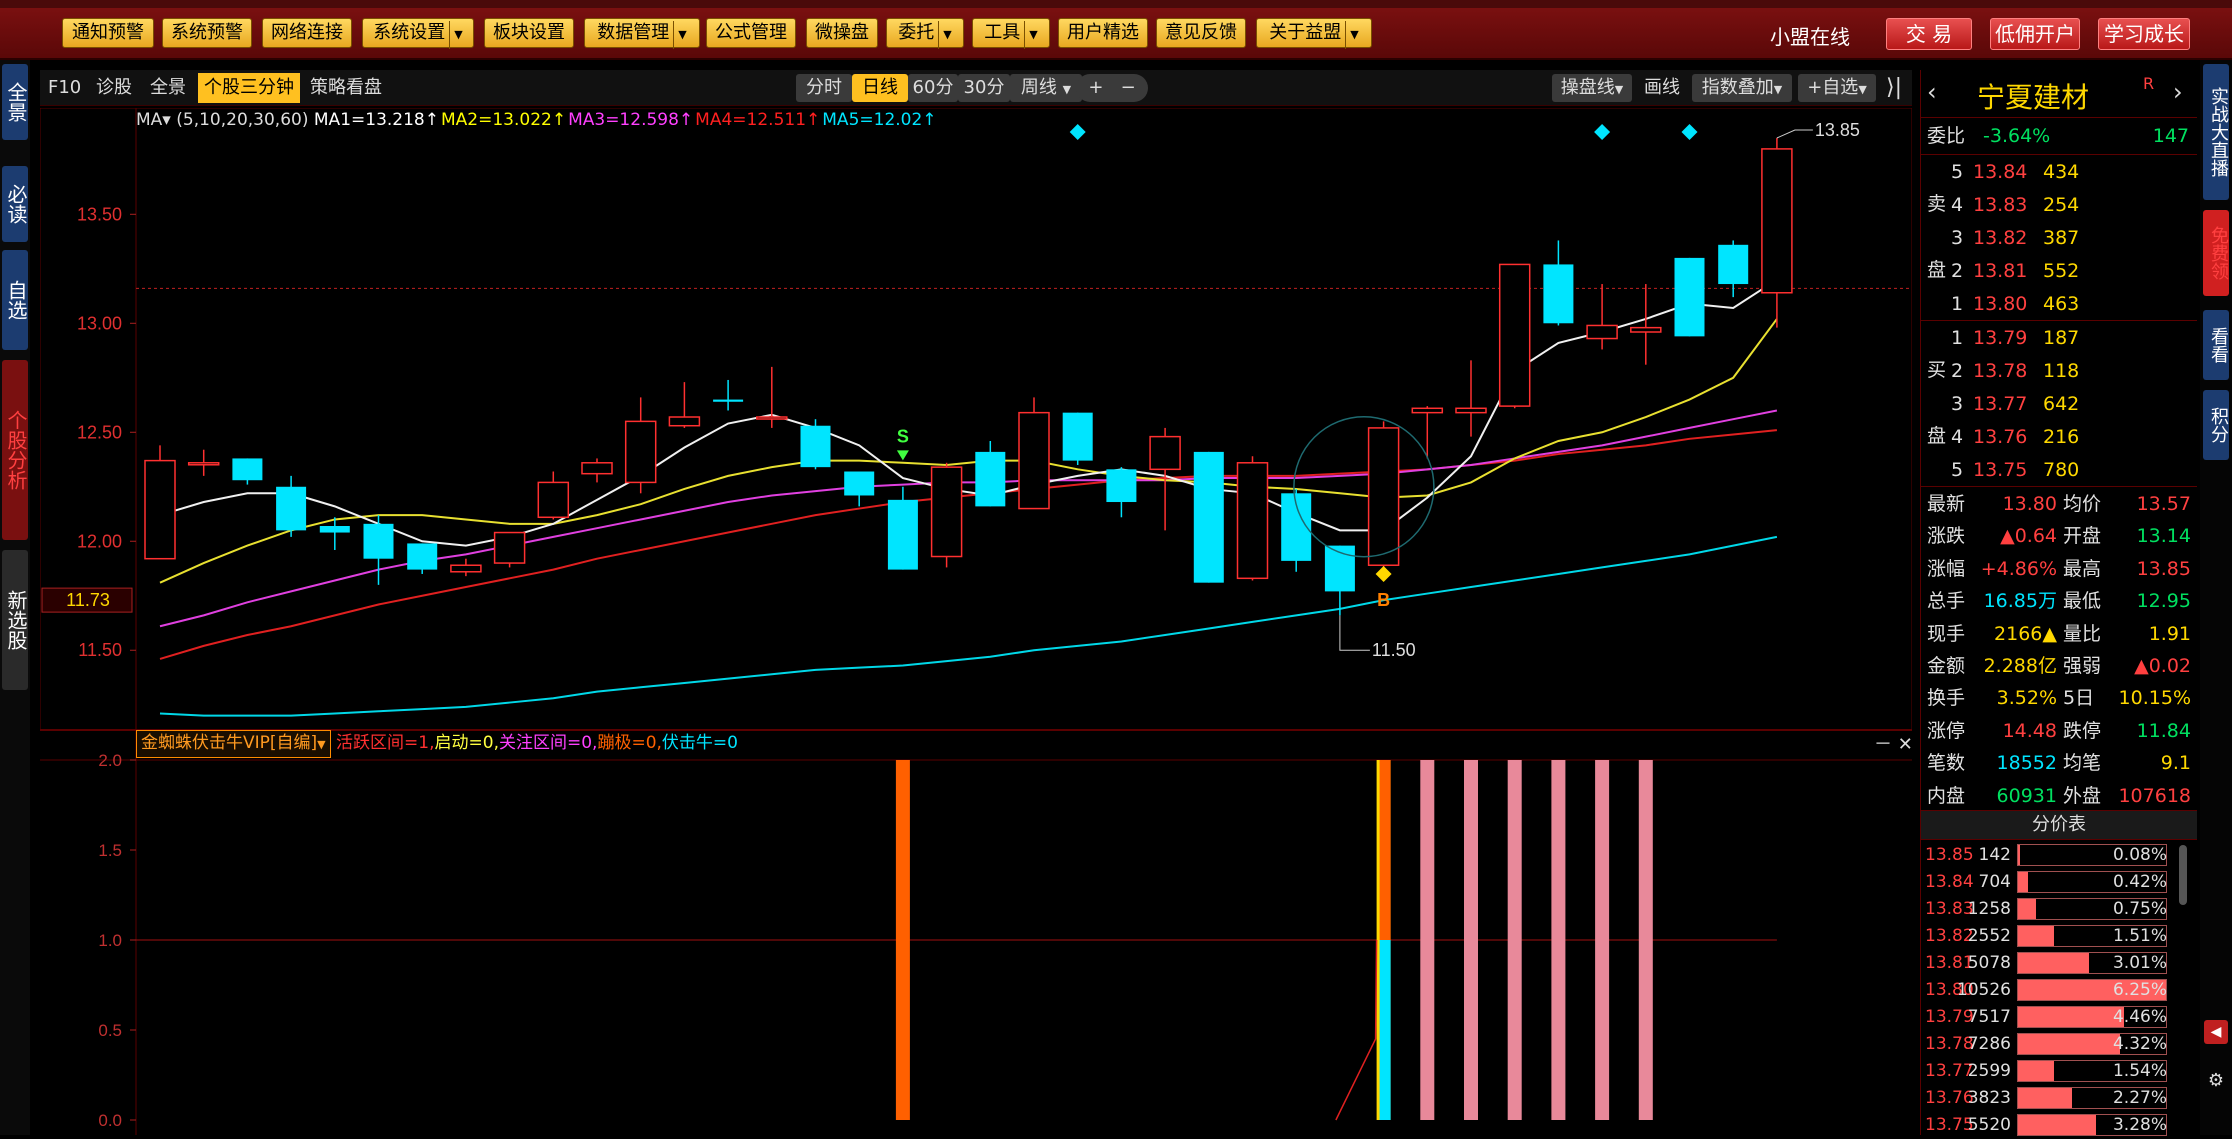  What do you see at coordinates (2216, 1032) in the screenshot?
I see `speaker-icon: ◀` at bounding box center [2216, 1032].